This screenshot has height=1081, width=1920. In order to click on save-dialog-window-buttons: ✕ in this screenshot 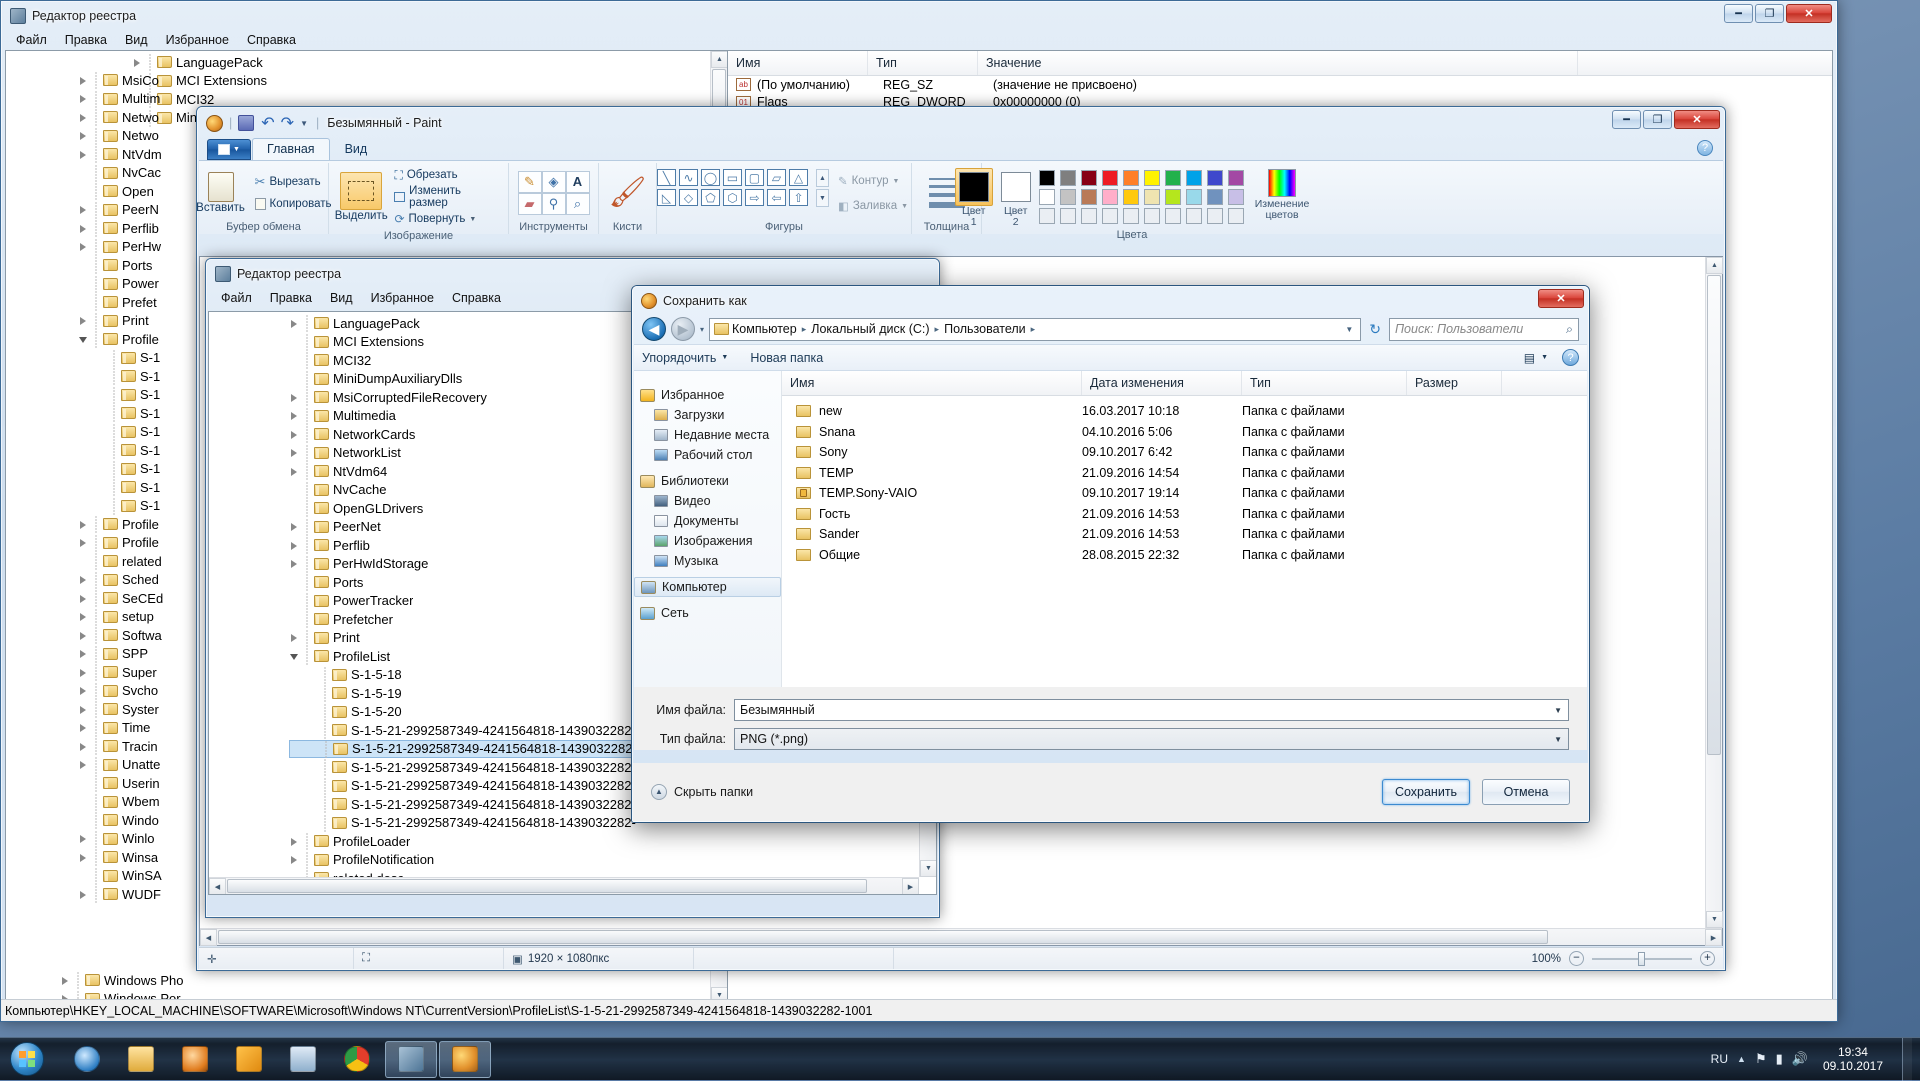, I will do `click(1561, 298)`.